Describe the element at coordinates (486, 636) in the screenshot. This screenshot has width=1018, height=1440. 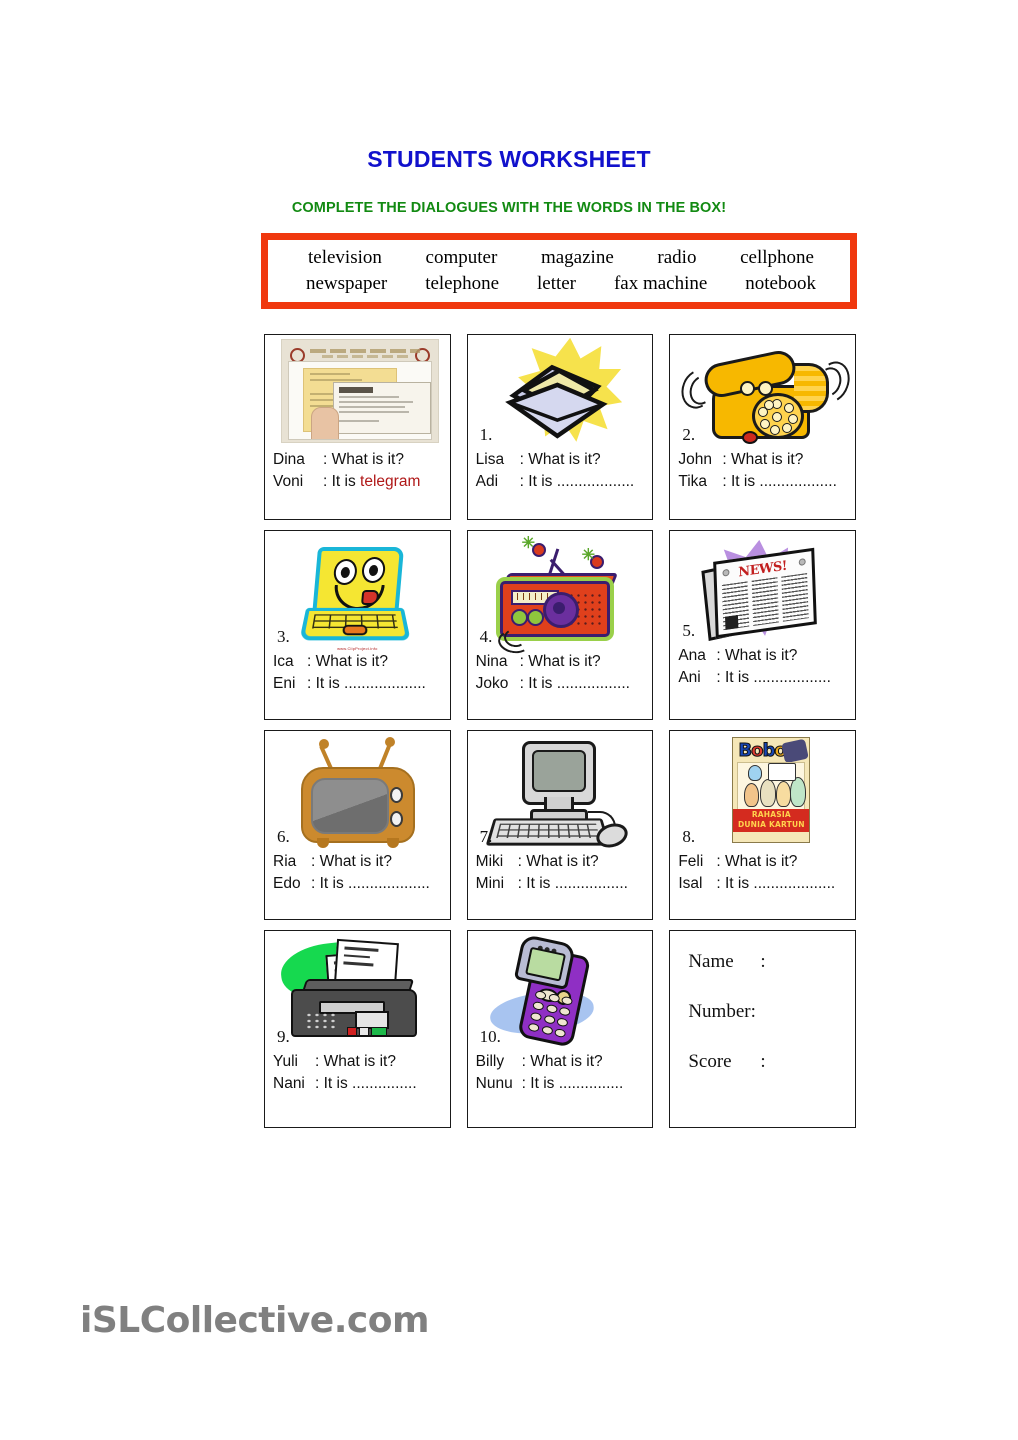
I see `card-number: 4.` at that location.